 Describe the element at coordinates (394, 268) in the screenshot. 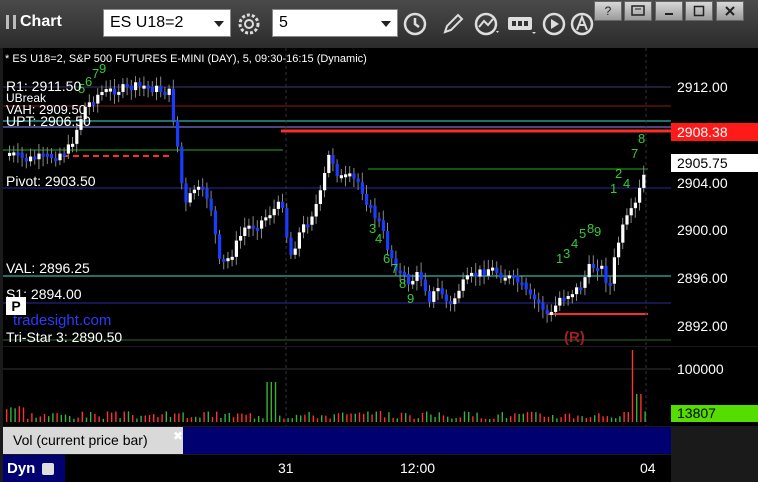

I see `sequence-count: 7` at that location.